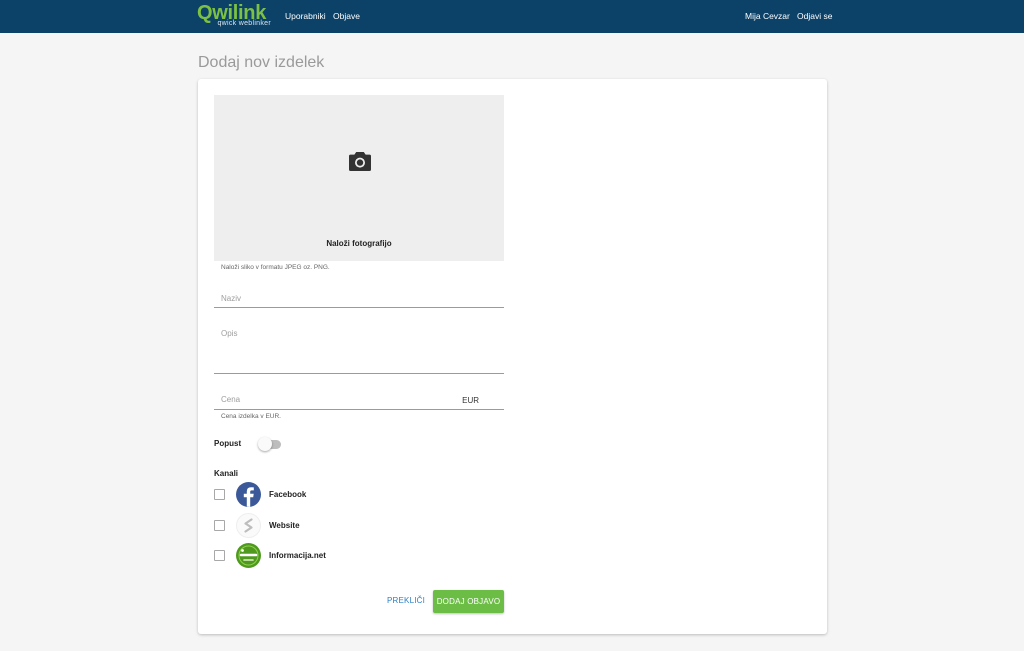 The width and height of the screenshot is (1024, 651). I want to click on toggle-thumb, so click(265, 444).